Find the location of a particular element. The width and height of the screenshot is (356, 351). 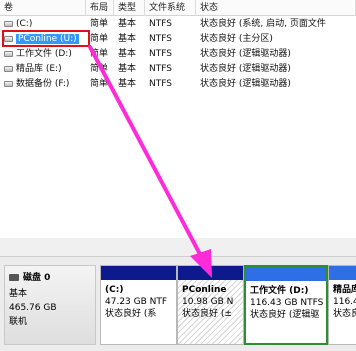

volume-name: 工作文件 (D:) is located at coordinates (44, 54).